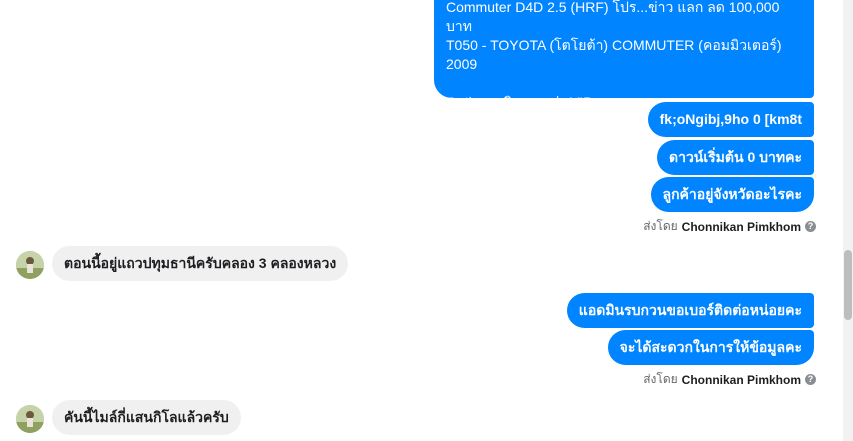  I want to click on scrollbar-thumb, so click(848, 285).